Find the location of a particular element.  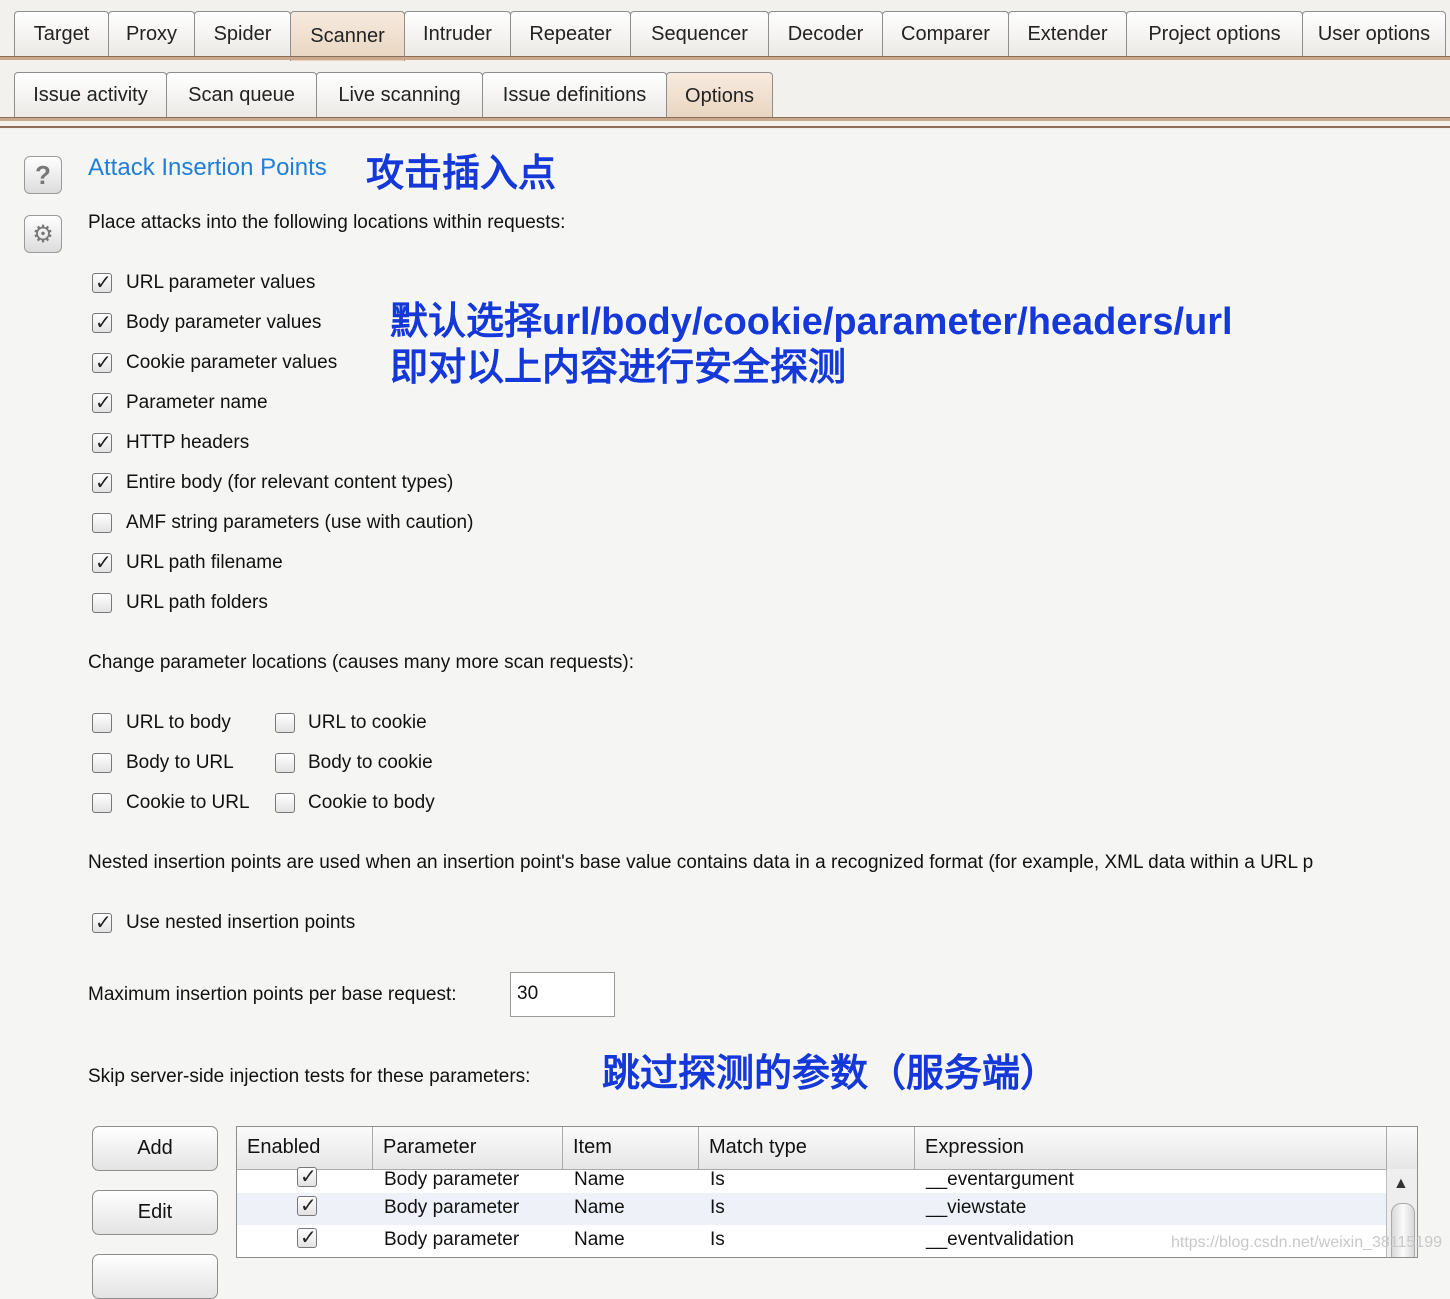

label-entire-body: Entire body (for relevant content types) is located at coordinates (290, 482).